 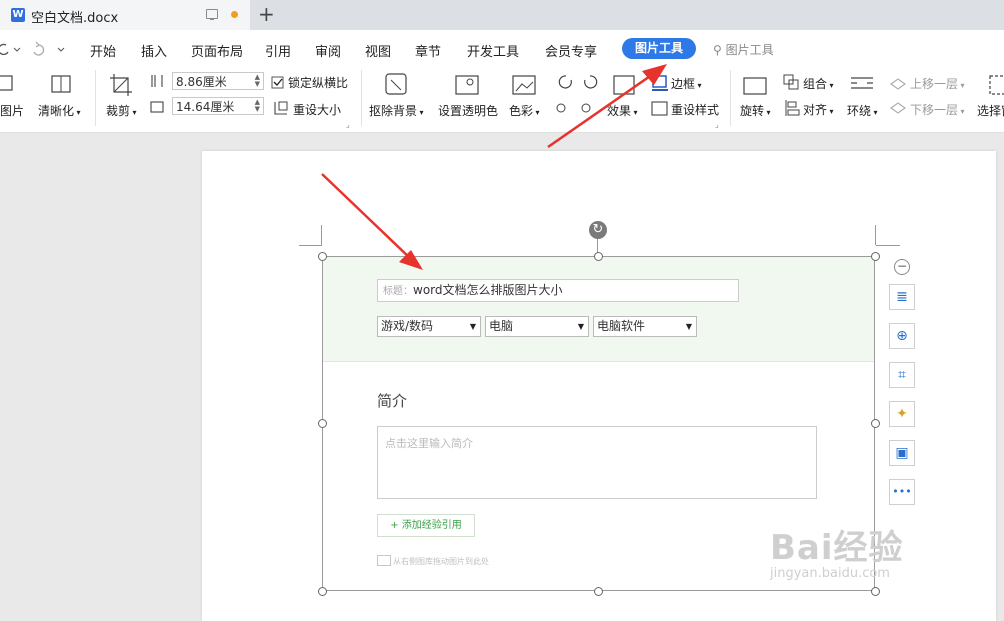 I want to click on annotation-arrows, so click(x=494, y=167).